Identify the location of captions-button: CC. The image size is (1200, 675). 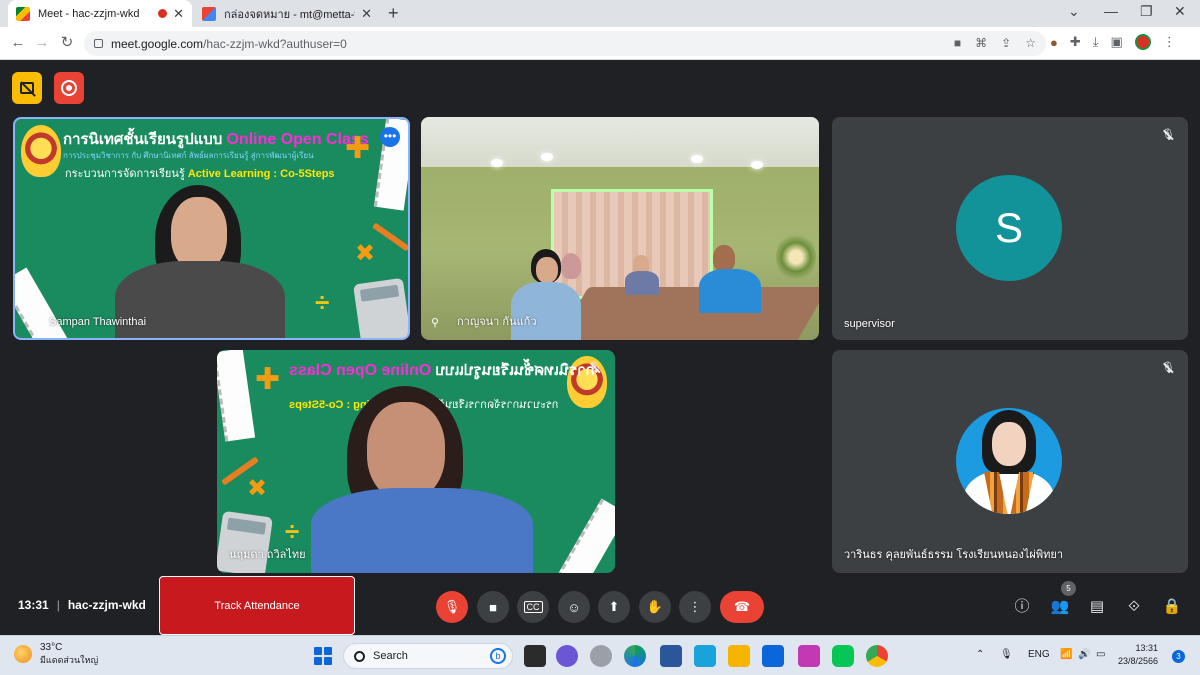
(533, 607).